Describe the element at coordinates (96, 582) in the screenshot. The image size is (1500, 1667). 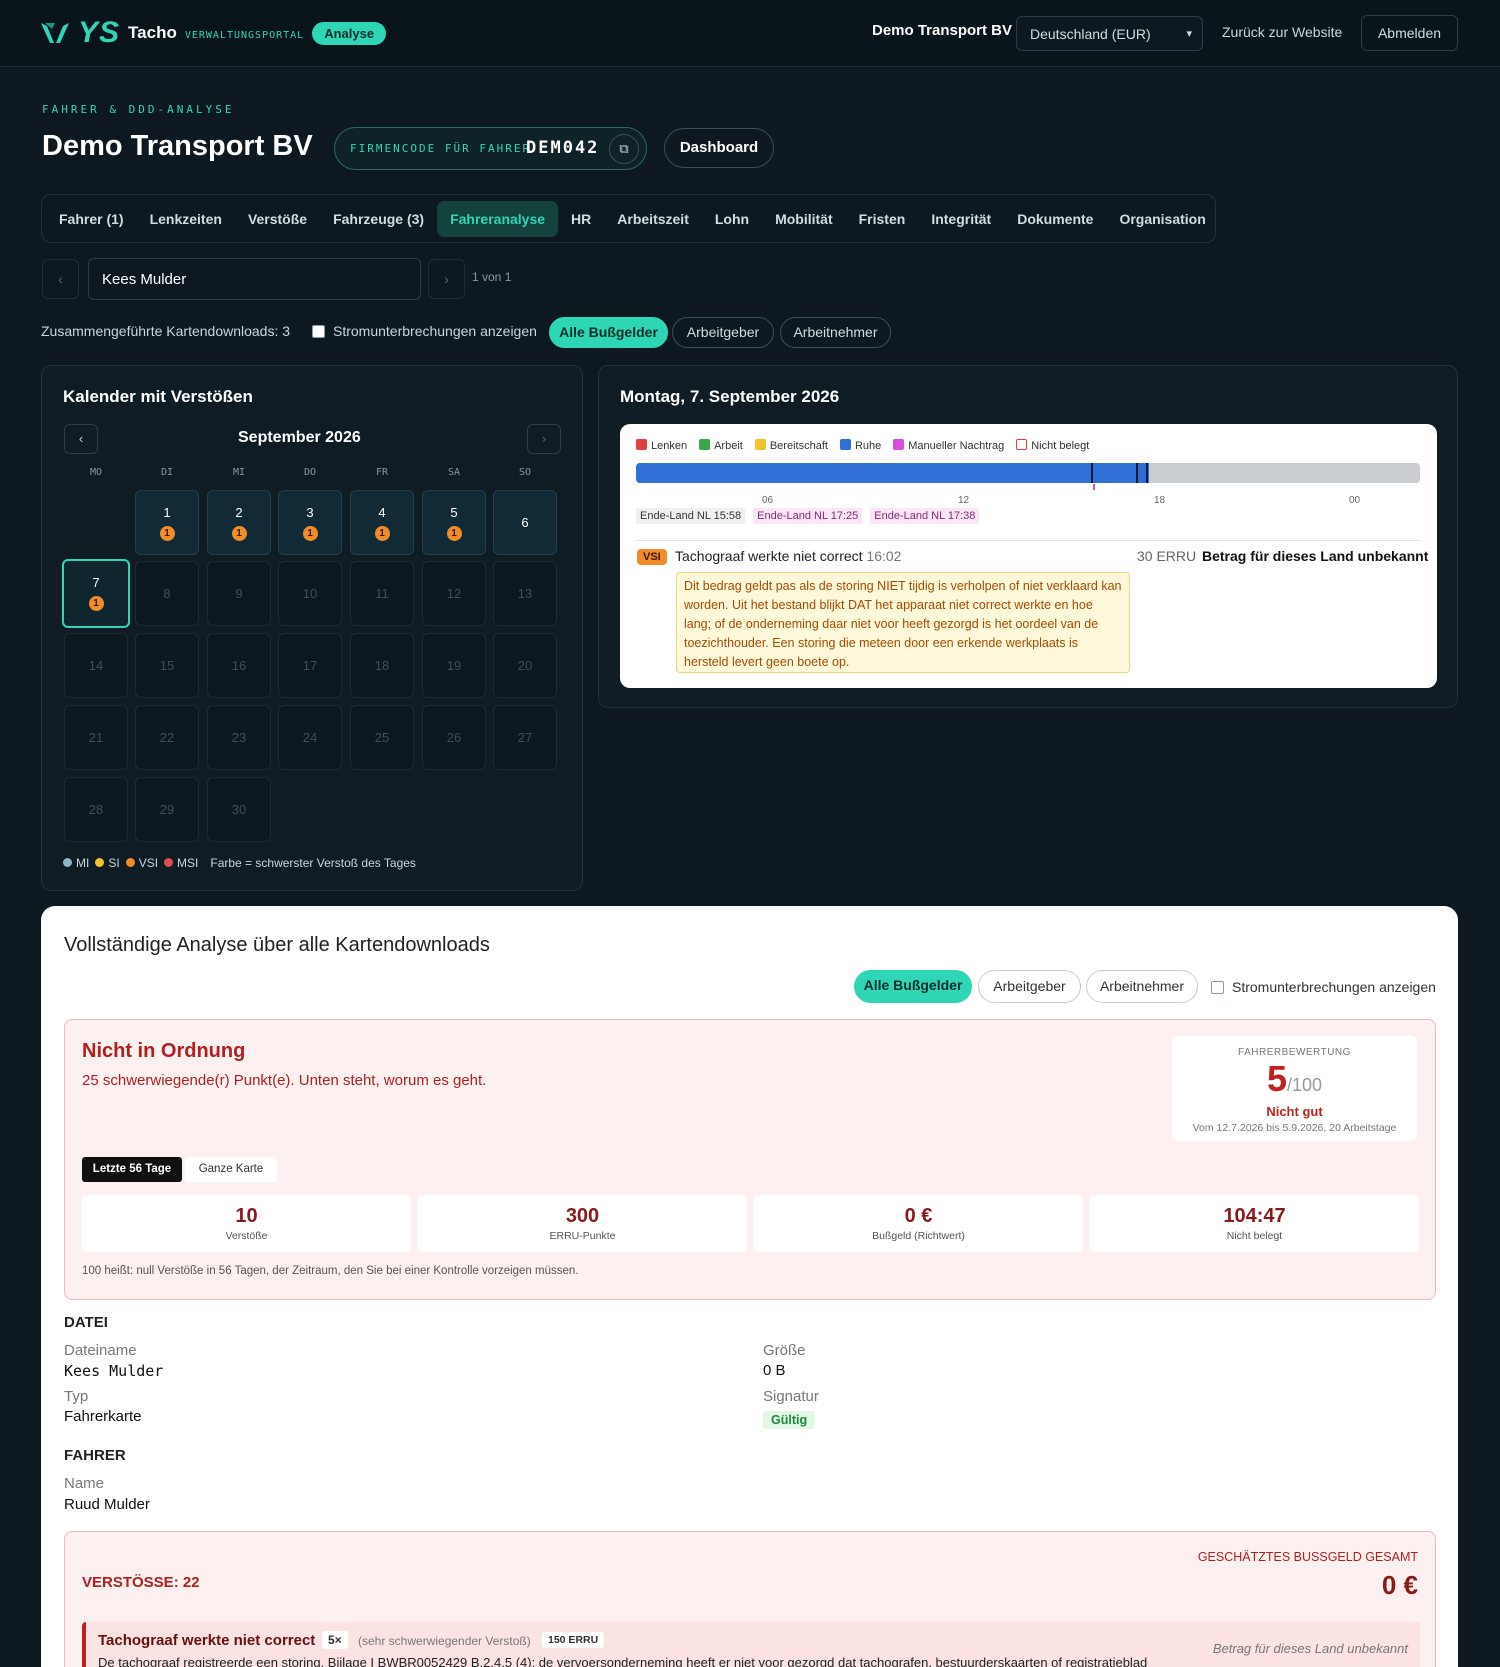
I see `calendar-day-number: 7` at that location.